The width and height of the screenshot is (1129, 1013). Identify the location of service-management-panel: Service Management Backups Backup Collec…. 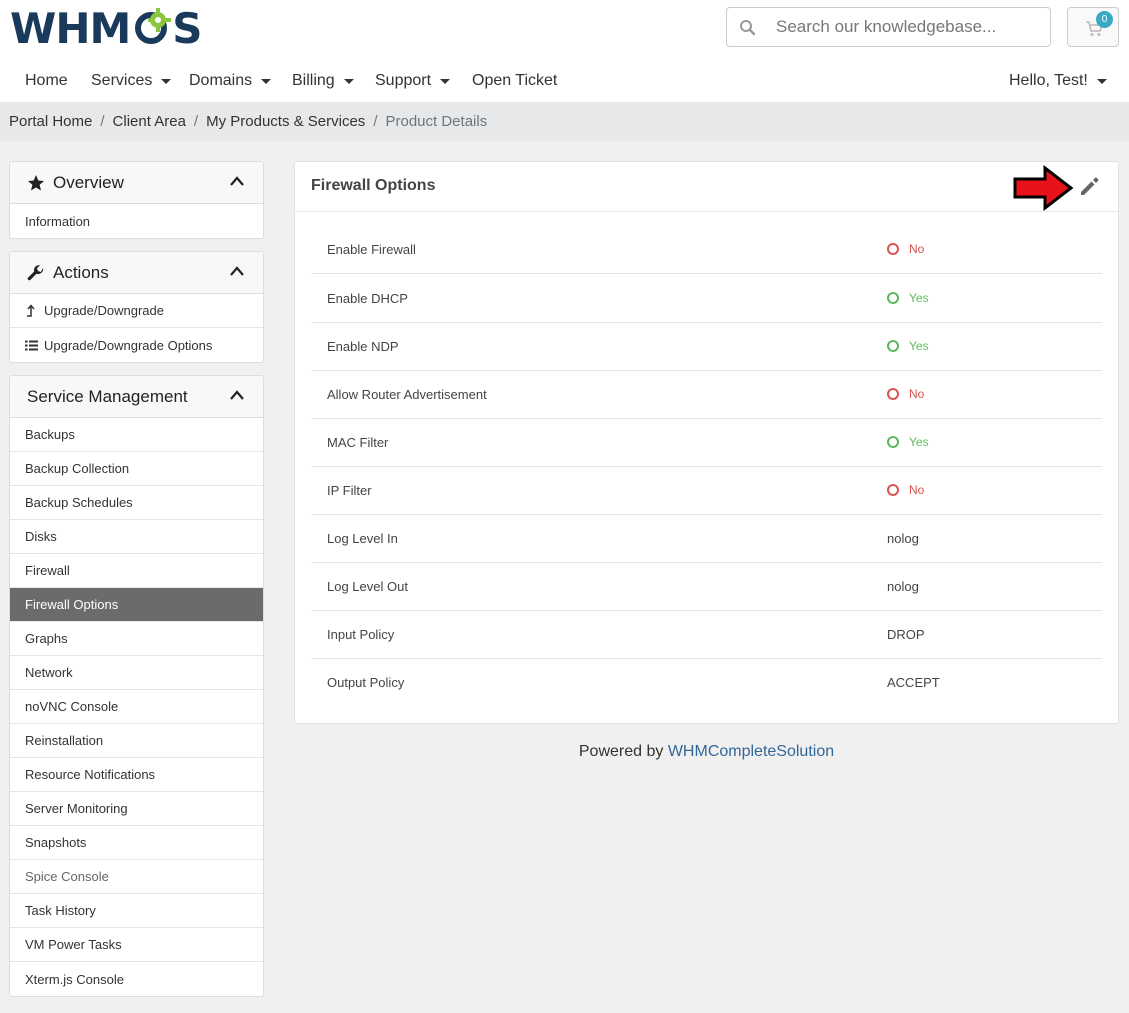
(136, 686).